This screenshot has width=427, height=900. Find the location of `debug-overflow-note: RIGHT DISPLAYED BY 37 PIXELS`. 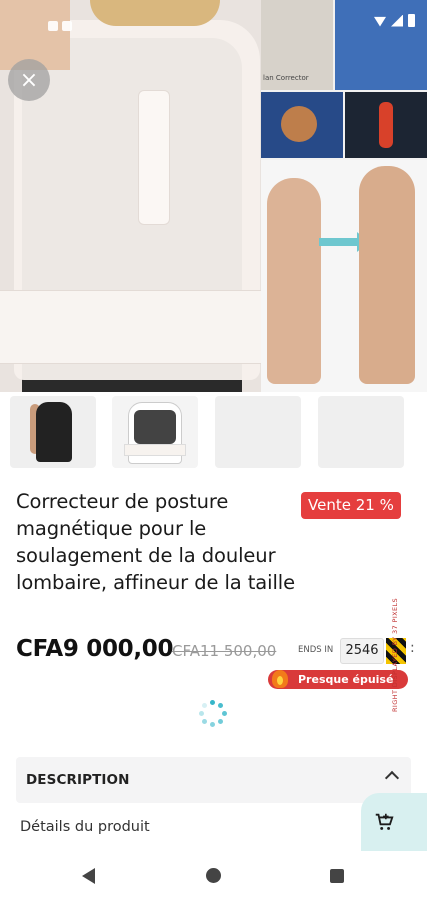

debug-overflow-note: RIGHT DISPLAYED BY 37 PIXELS is located at coordinates (395, 655).